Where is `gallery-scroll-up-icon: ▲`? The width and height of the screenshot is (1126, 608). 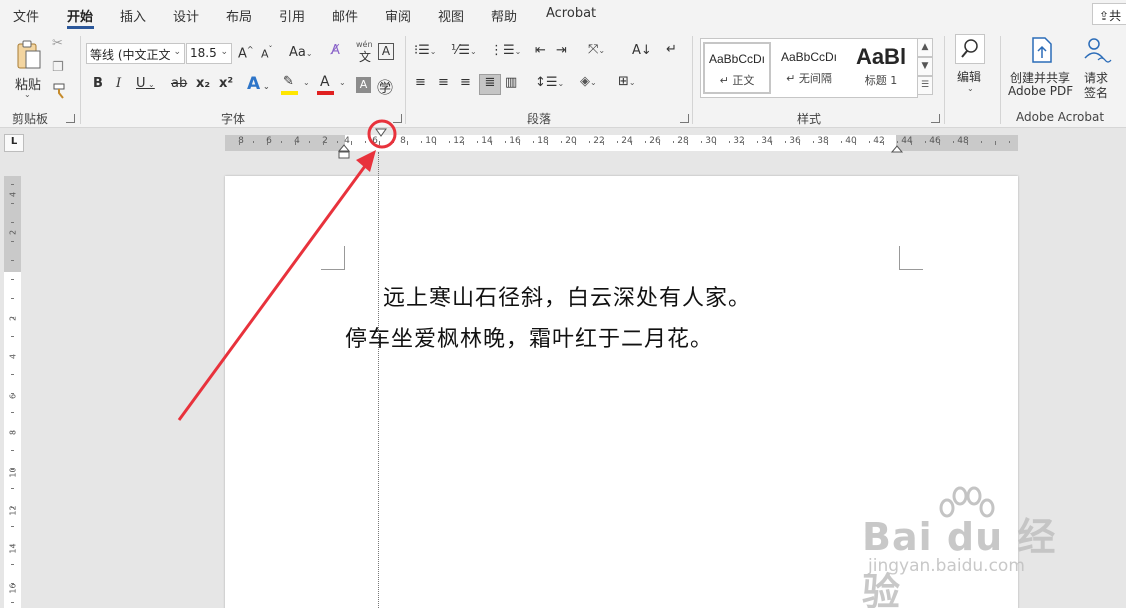
gallery-scroll-up-icon: ▲ is located at coordinates (925, 47).